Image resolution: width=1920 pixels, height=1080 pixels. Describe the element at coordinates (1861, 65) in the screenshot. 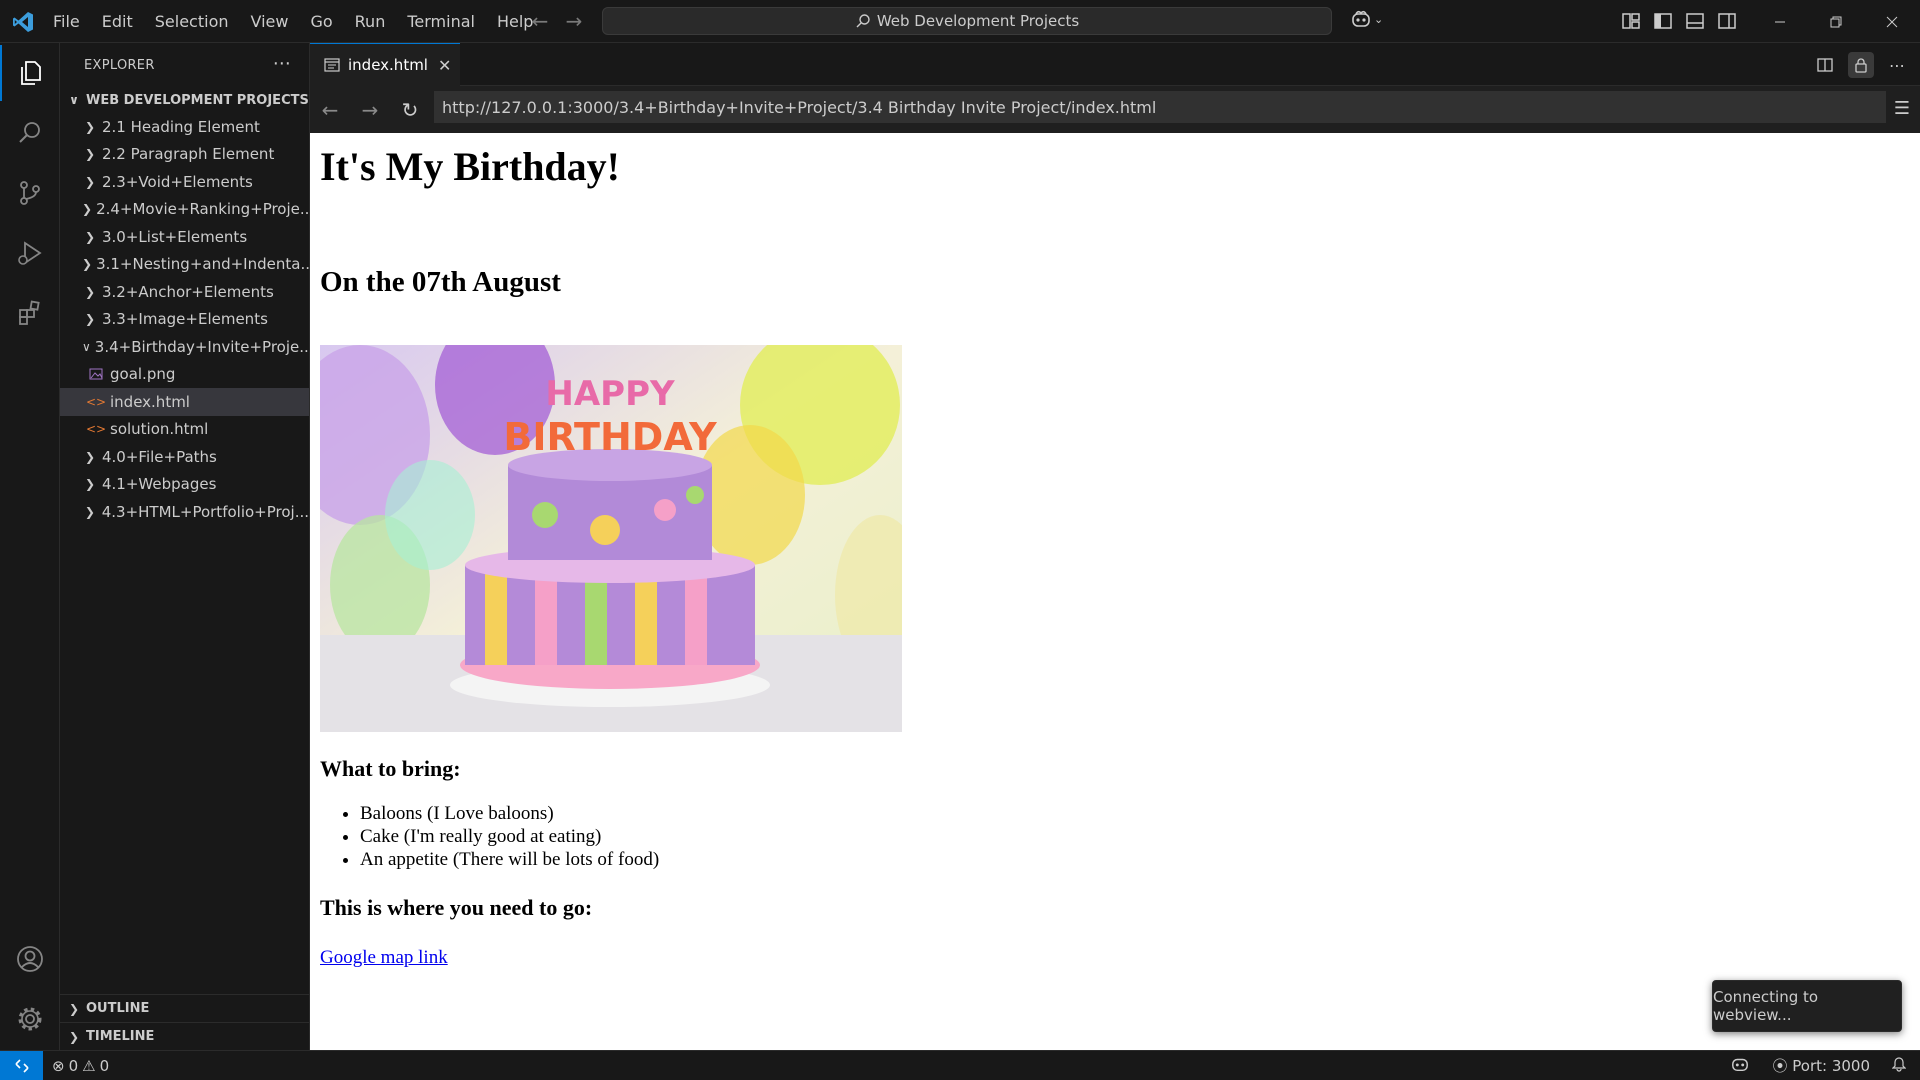

I see `lock-icon` at that location.